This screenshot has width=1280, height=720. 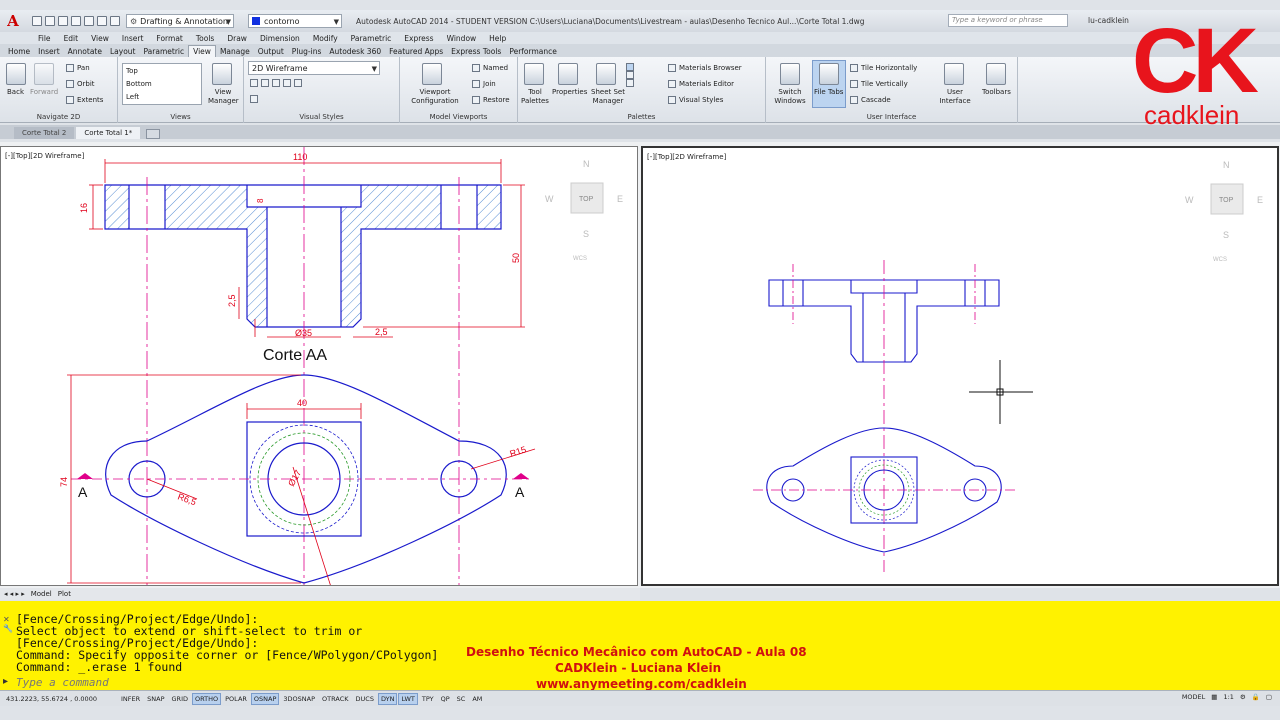 I want to click on visual-style-dropdown: 2D Wireframe ▼, so click(x=314, y=68).